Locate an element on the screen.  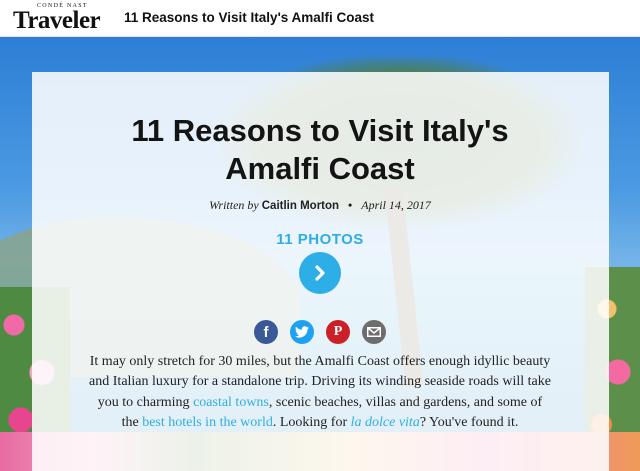
chevron-right-icon is located at coordinates (320, 273).